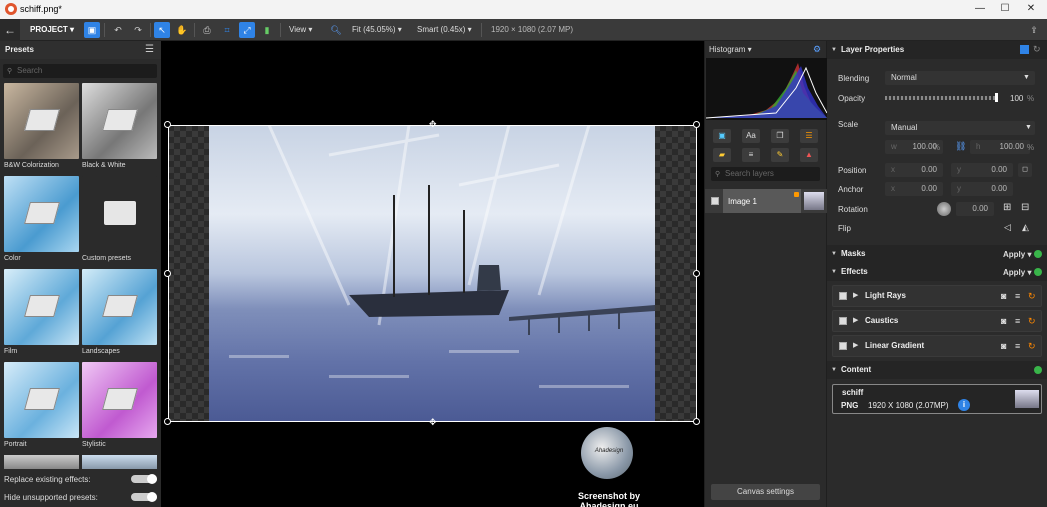 The width and height of the screenshot is (1047, 507). Describe the element at coordinates (1038, 254) in the screenshot. I see `add-mask-icon` at that location.